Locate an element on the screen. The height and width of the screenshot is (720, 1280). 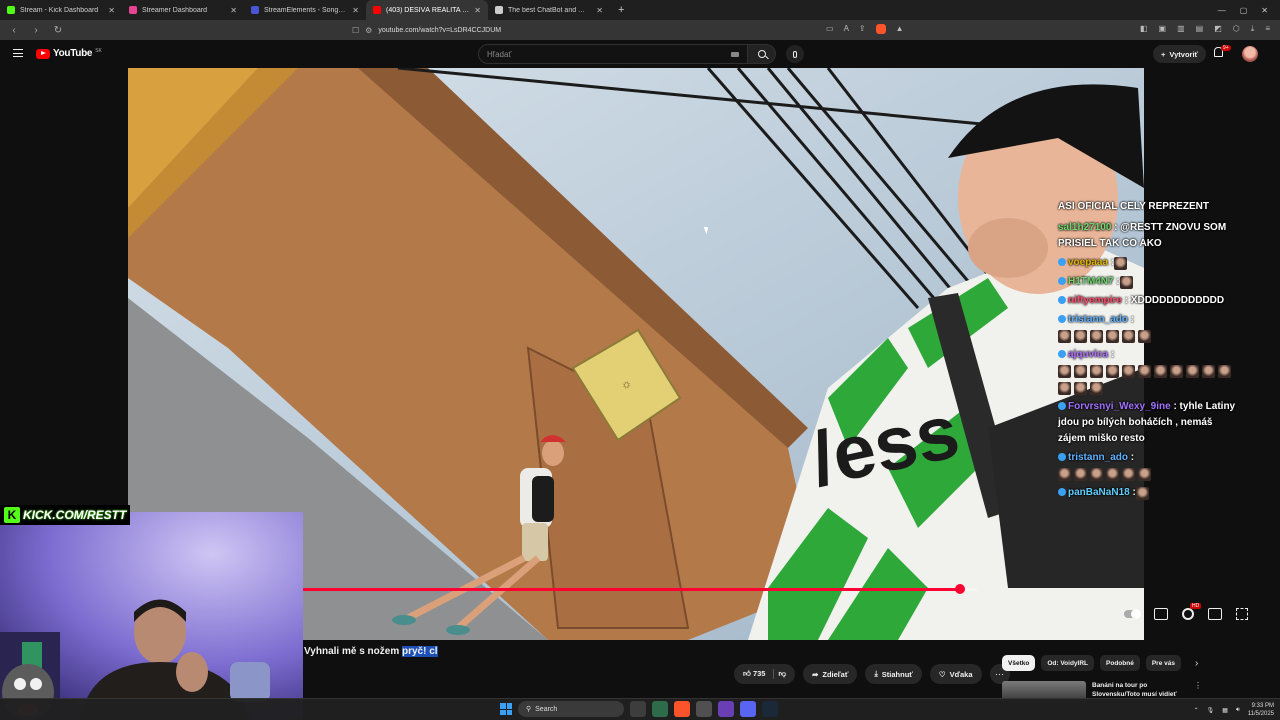
voice-search-button is located at coordinates (795, 54).